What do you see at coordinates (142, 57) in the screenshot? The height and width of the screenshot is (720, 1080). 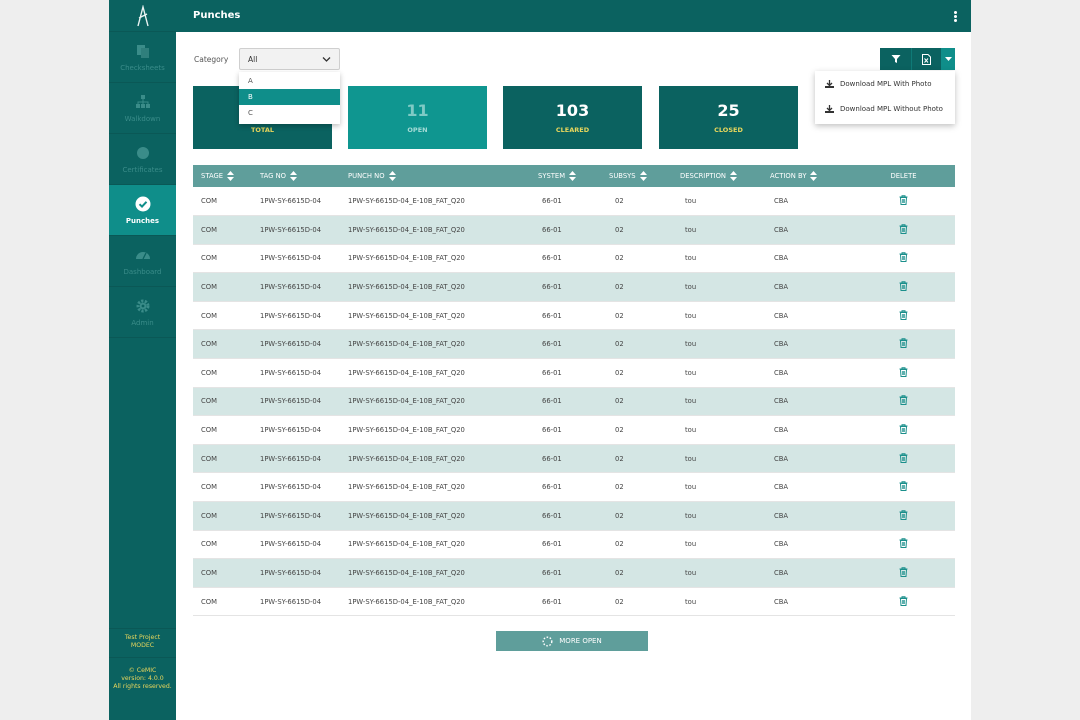 I see `sidebar-item-checksheets: Checksheets` at bounding box center [142, 57].